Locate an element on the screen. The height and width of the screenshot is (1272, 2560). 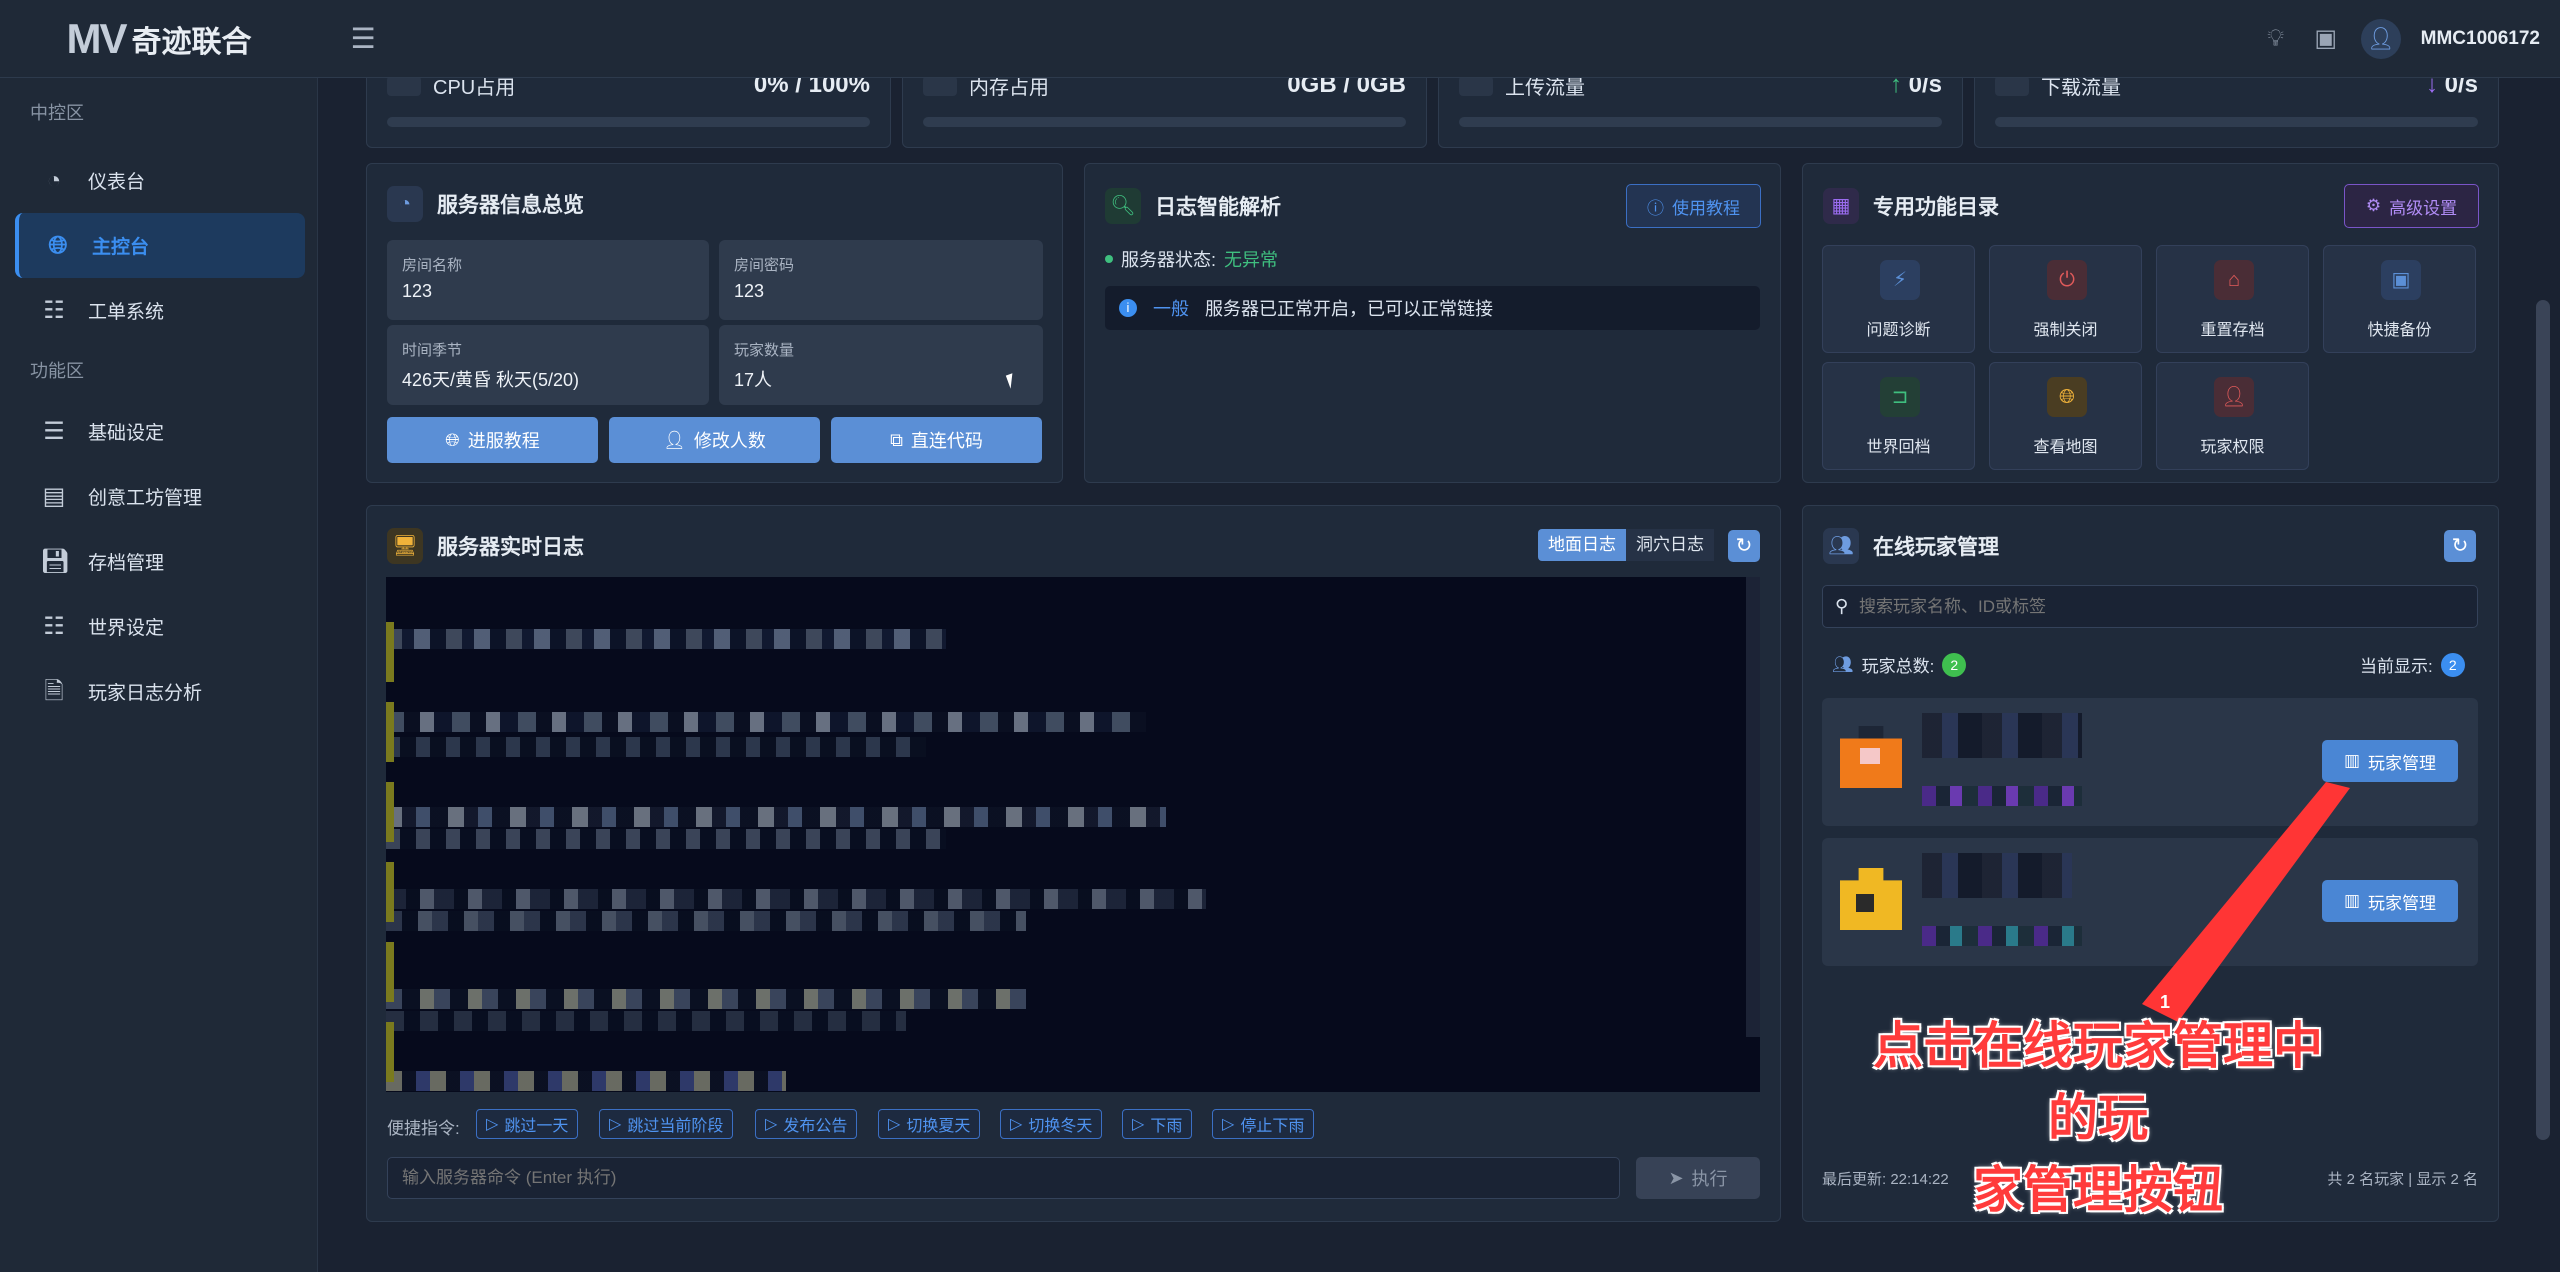
top-right-area-overlay: 💡︎ ▣ 👤︎ MMC1006172 is located at coordinates (2400, 39).